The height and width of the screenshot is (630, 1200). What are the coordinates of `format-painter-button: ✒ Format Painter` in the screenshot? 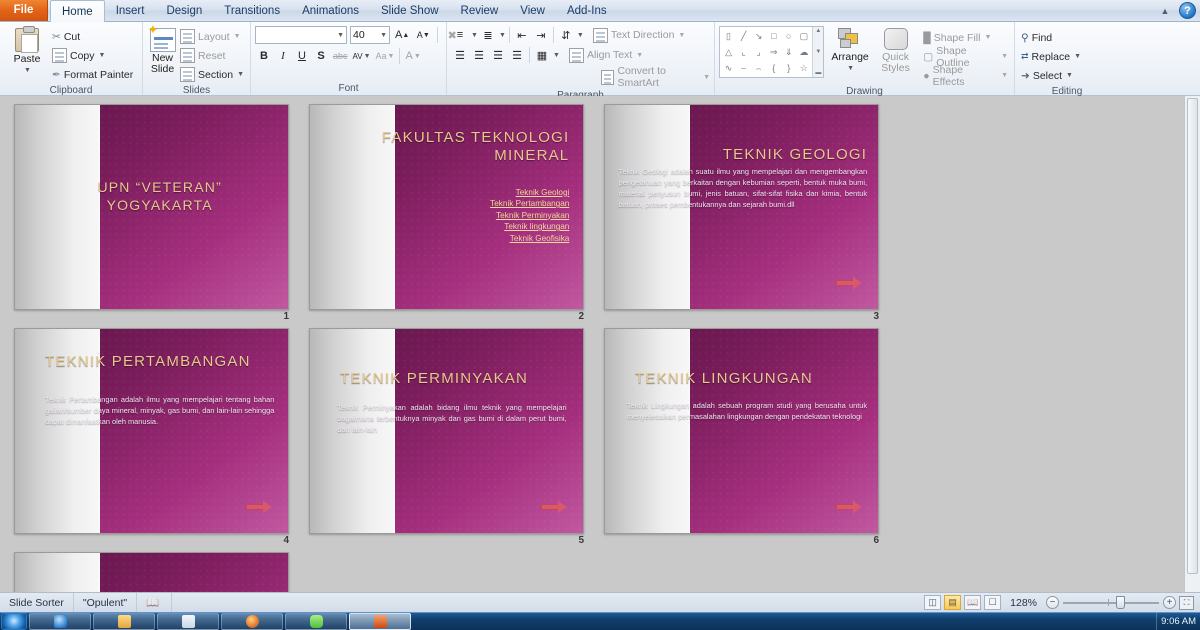 It's located at (92, 74).